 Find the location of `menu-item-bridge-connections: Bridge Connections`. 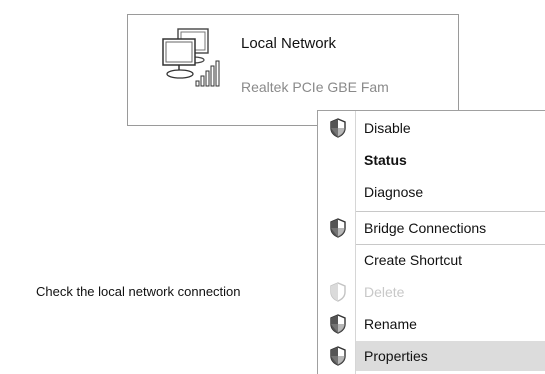

menu-item-bridge-connections: Bridge Connections is located at coordinates (431, 228).